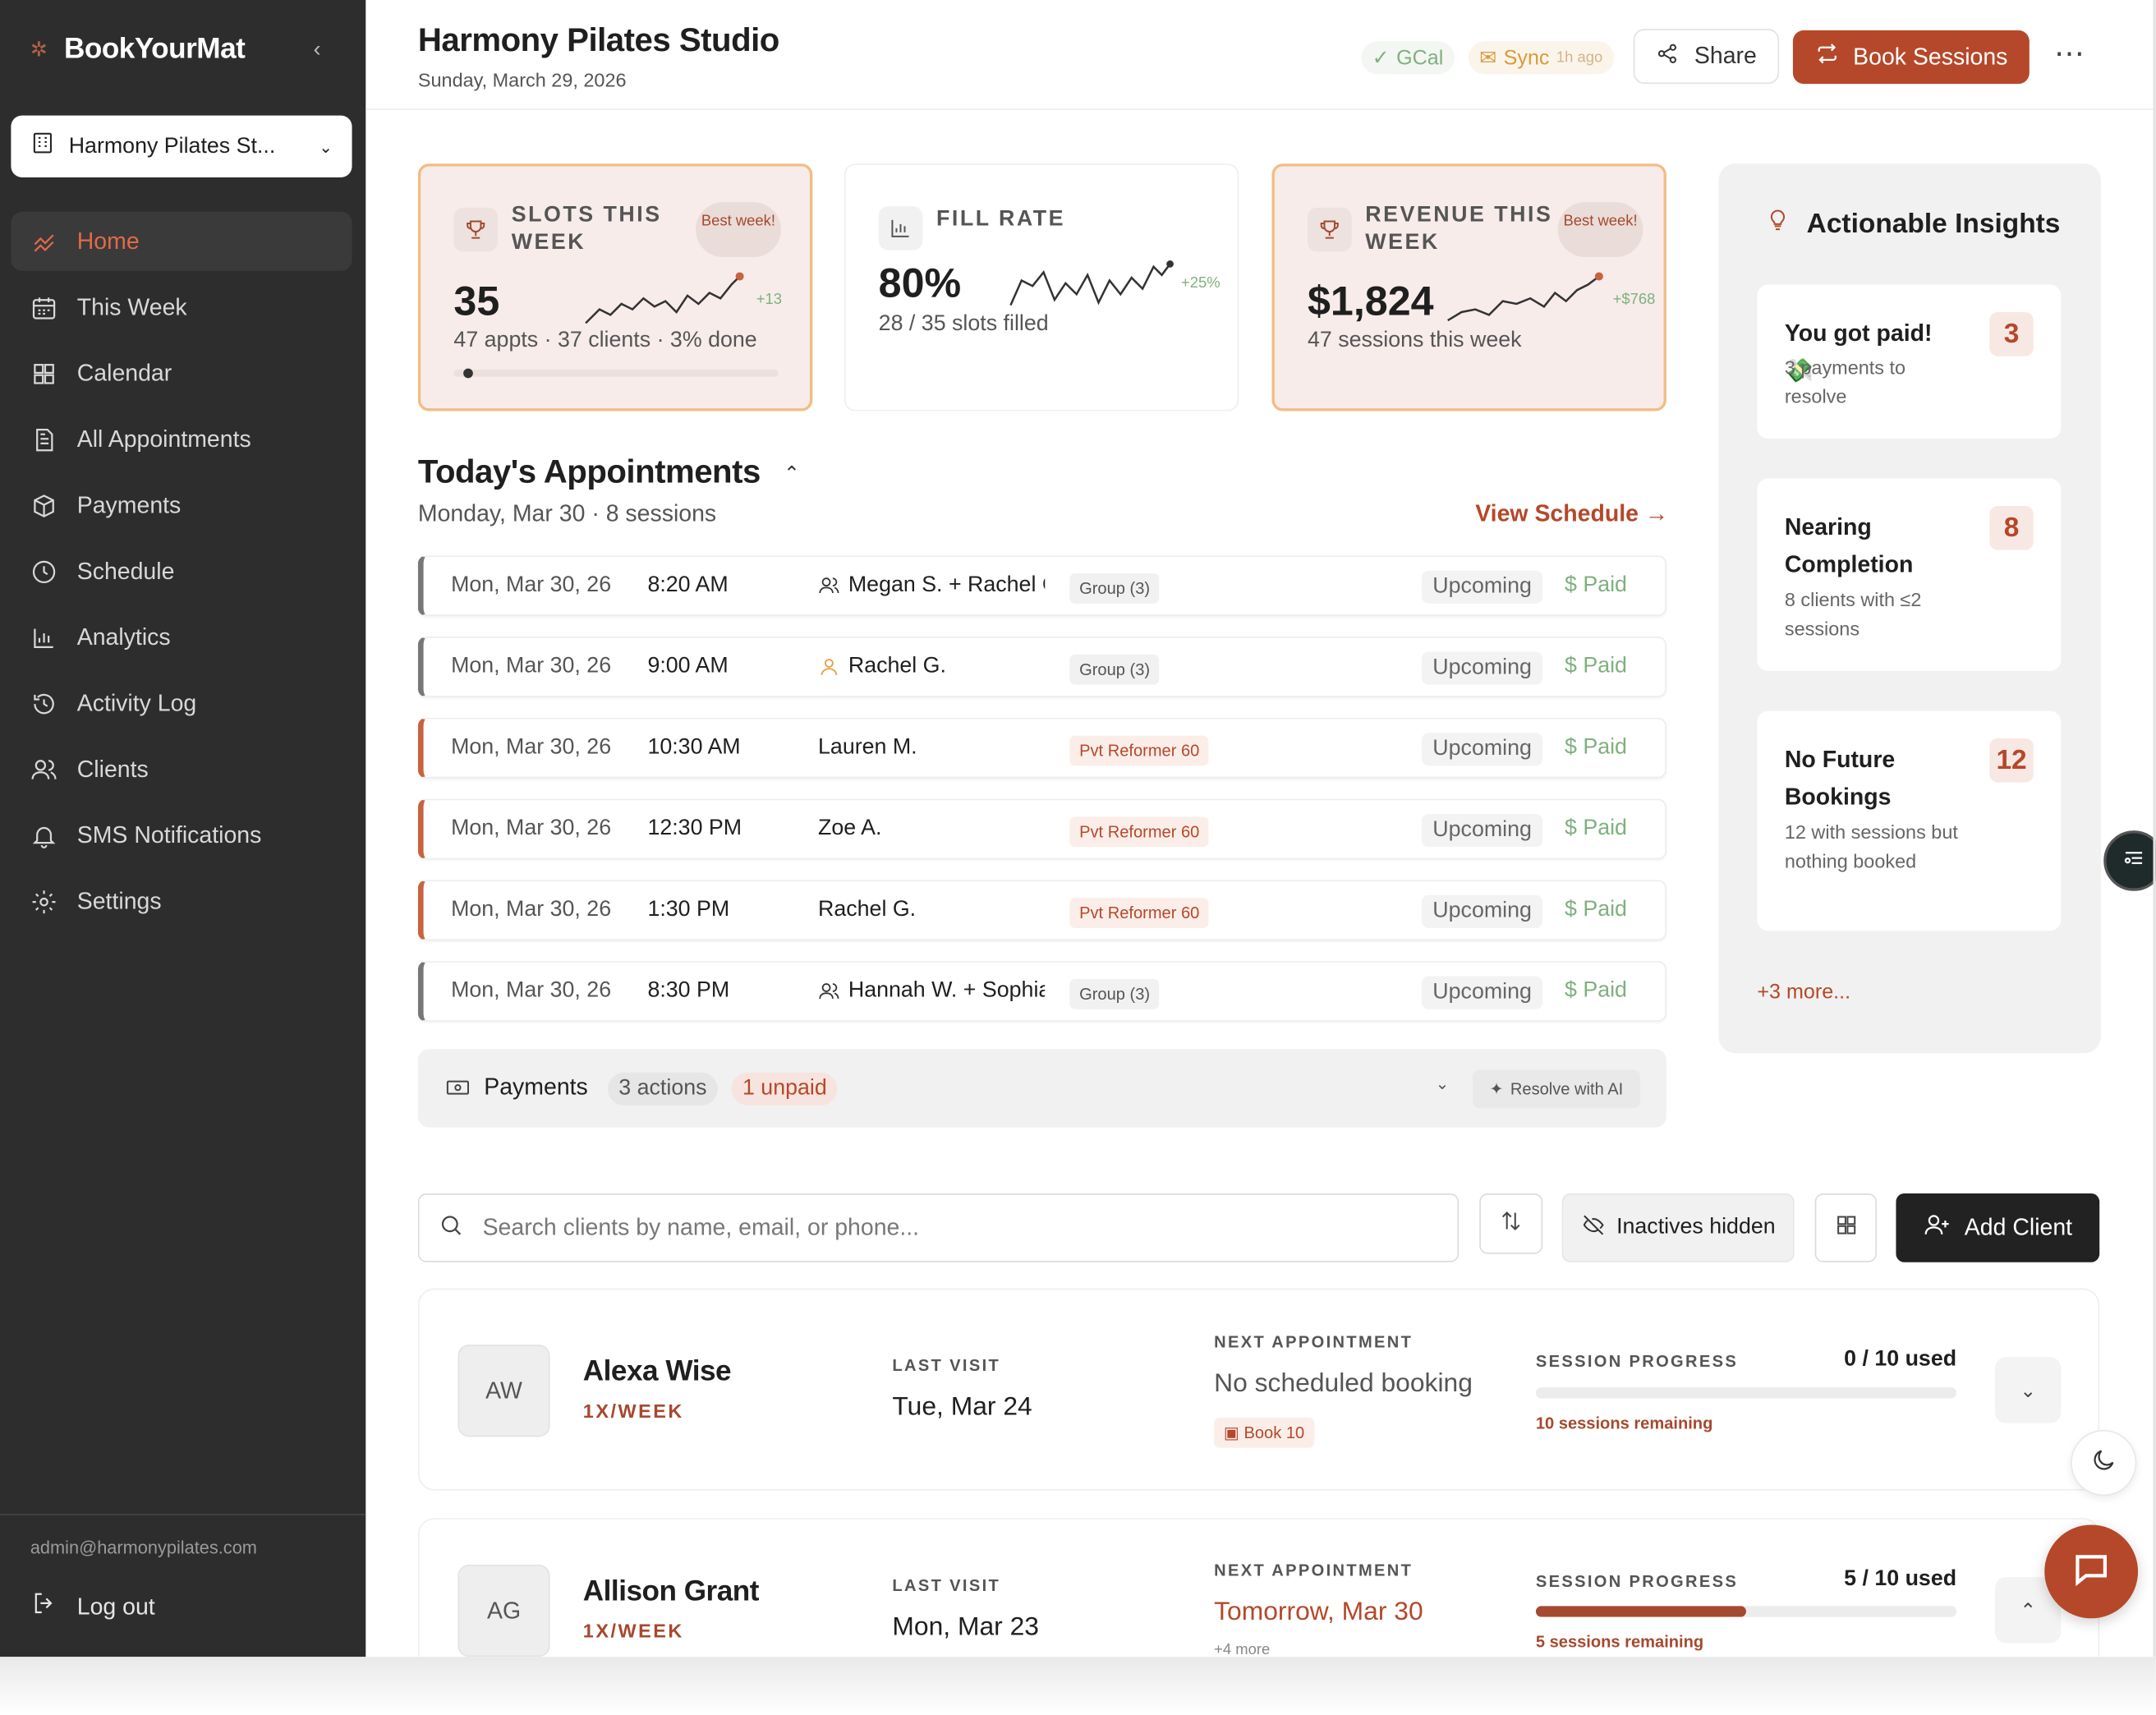 The width and height of the screenshot is (2156, 1715). Describe the element at coordinates (181, 373) in the screenshot. I see `sidebar-item-calendar: Calendar` at that location.